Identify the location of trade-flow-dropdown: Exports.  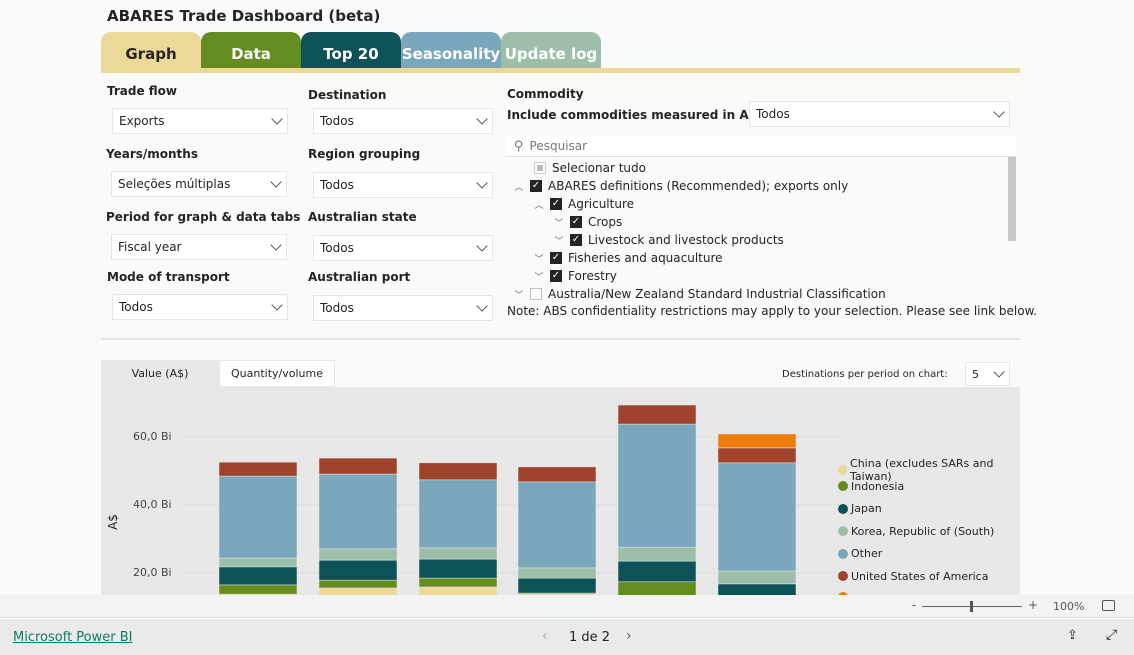
(200, 121).